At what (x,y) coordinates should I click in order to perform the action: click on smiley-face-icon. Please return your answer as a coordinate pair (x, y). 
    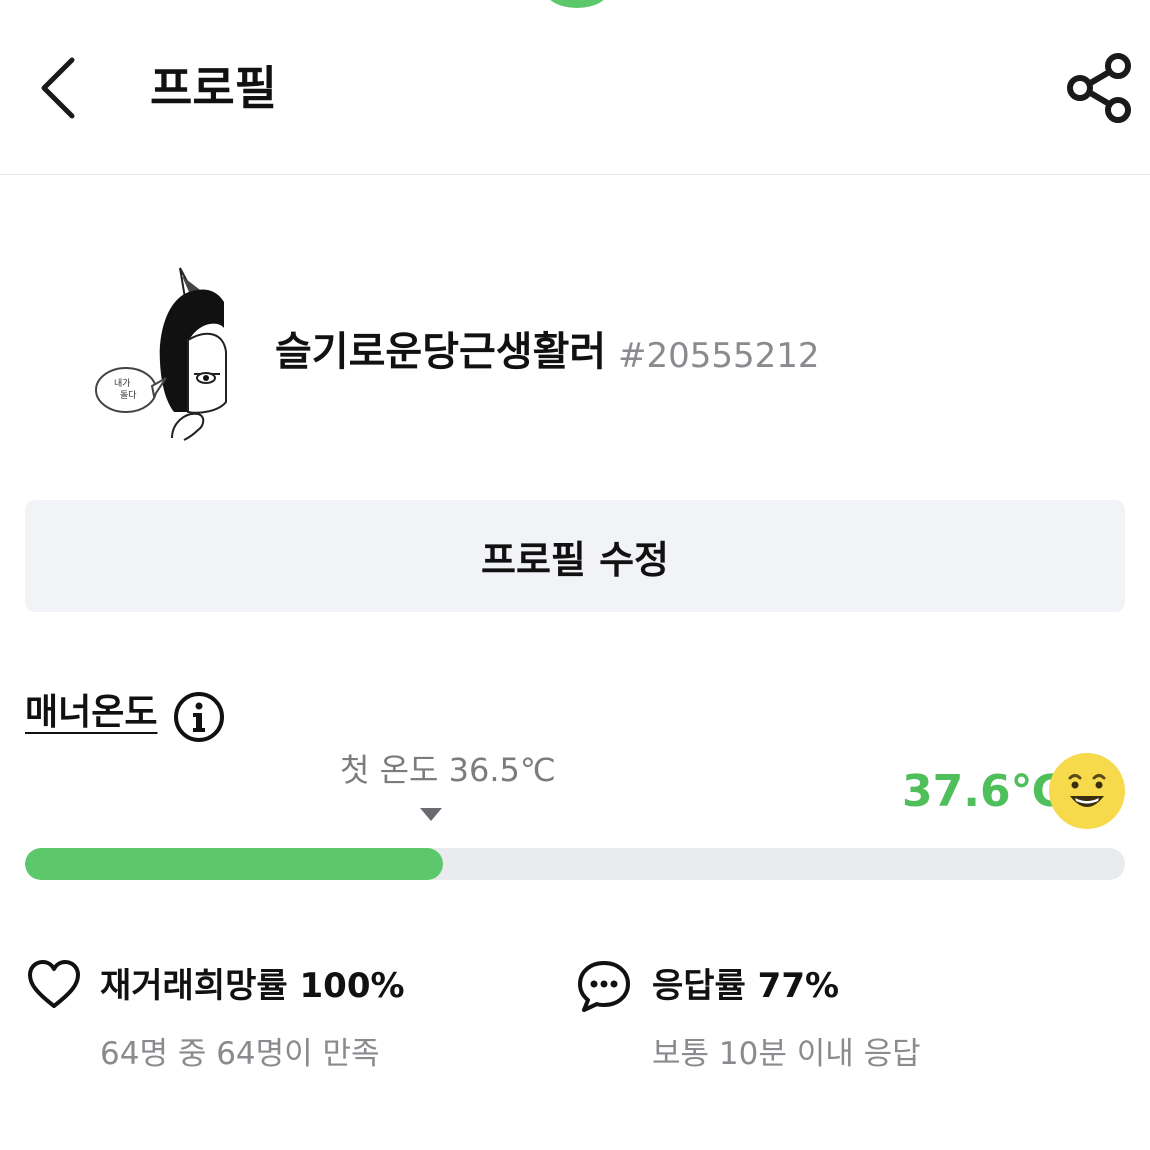
    Looking at the image, I should click on (1087, 791).